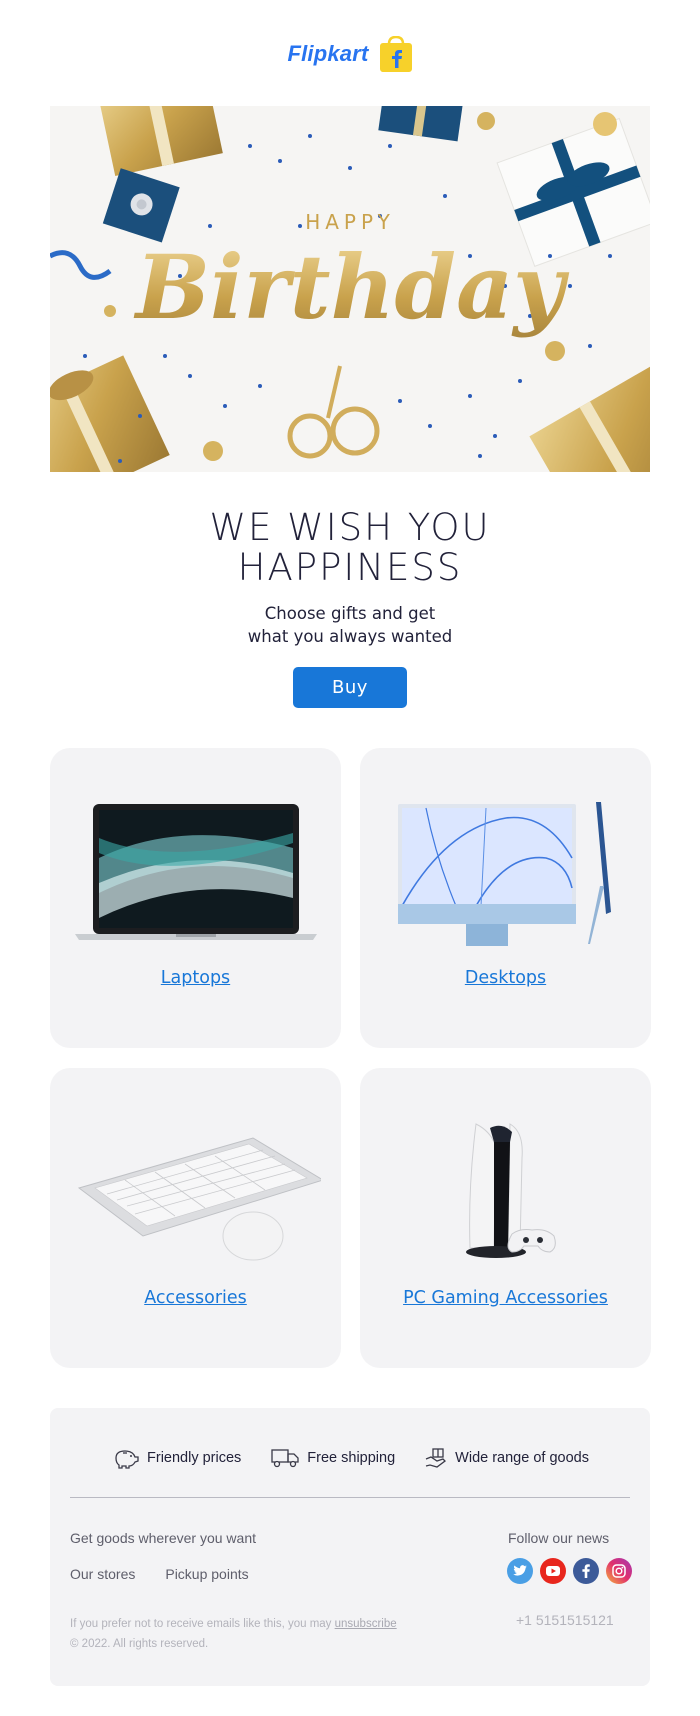 The width and height of the screenshot is (700, 1716). I want to click on hero-birthday-text: Birthday, so click(351, 287).